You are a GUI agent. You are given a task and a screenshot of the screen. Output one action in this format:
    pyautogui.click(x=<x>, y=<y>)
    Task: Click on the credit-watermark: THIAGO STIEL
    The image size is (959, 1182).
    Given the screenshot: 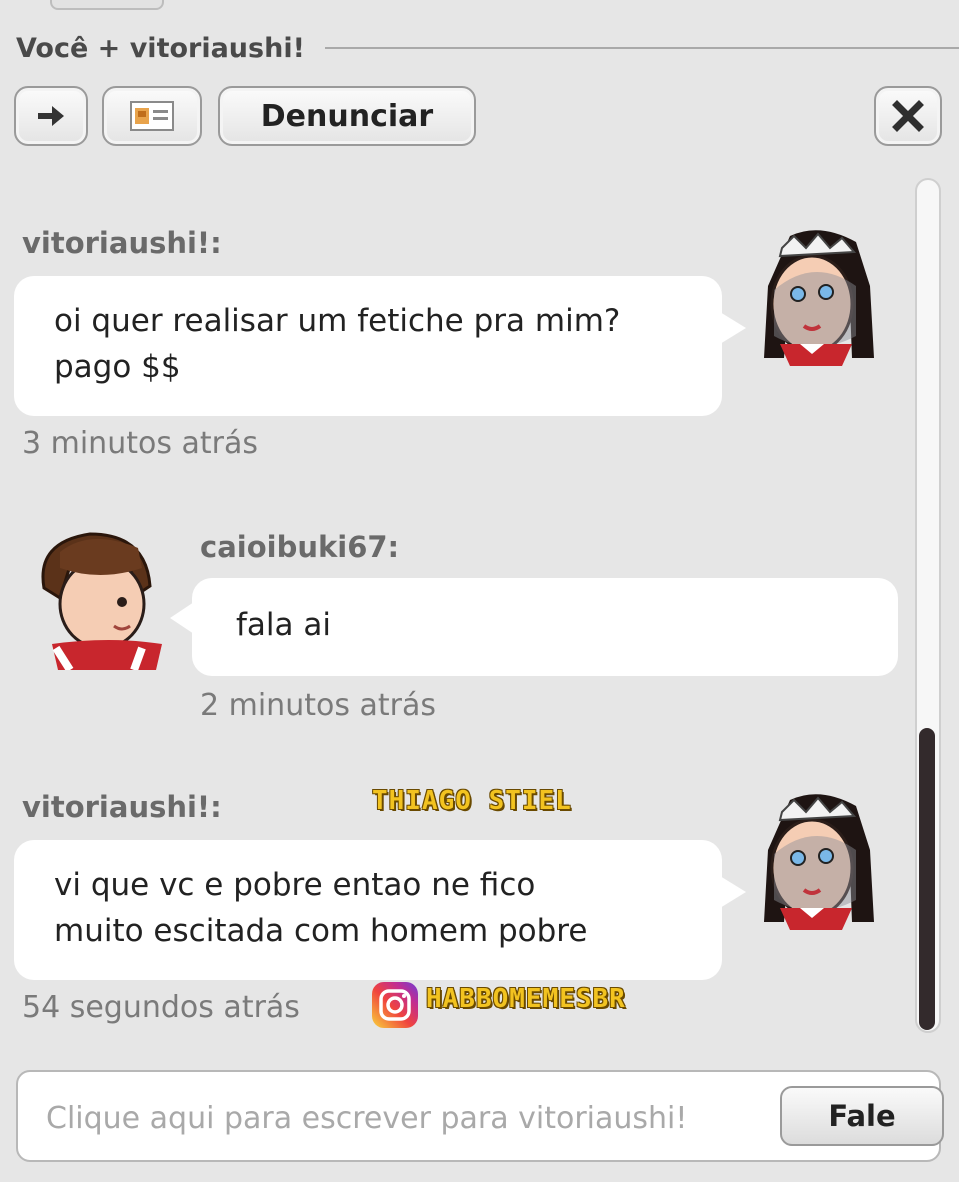 What is the action you would take?
    pyautogui.click(x=472, y=801)
    